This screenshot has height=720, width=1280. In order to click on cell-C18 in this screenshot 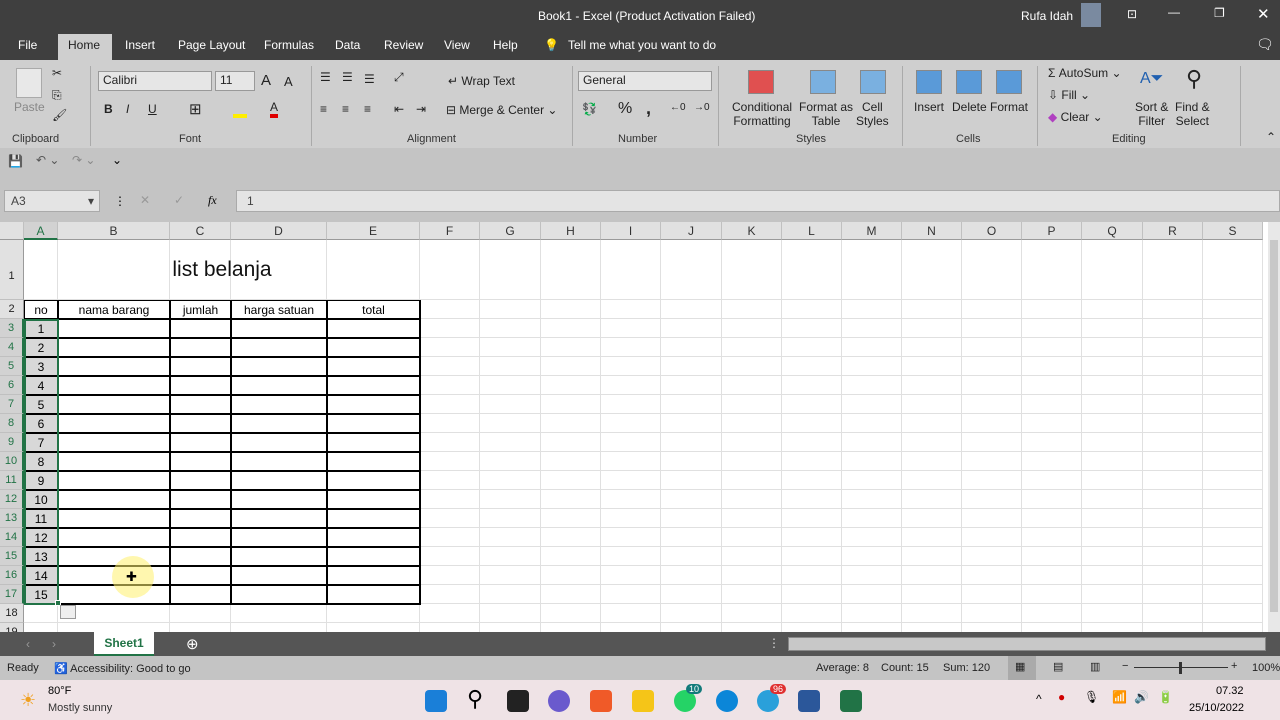, I will do `click(200, 613)`.